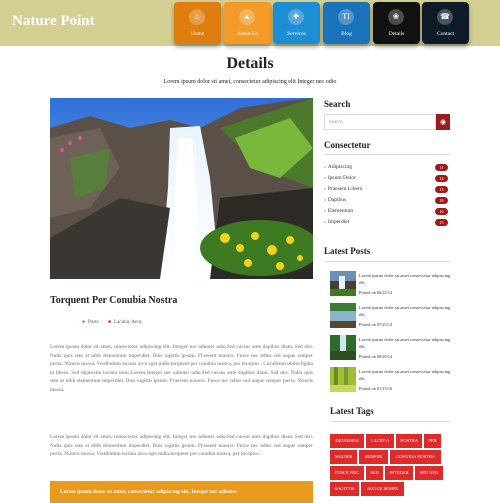 The width and height of the screenshot is (500, 503). What do you see at coordinates (197, 17) in the screenshot?
I see `home-icon: ⌂` at bounding box center [197, 17].